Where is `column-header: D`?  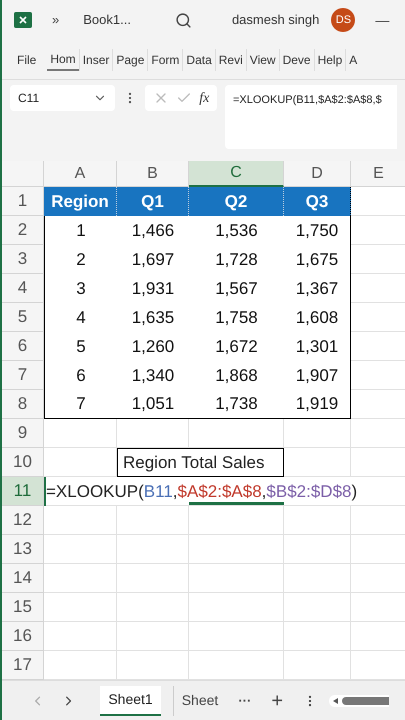
column-header: D is located at coordinates (317, 174).